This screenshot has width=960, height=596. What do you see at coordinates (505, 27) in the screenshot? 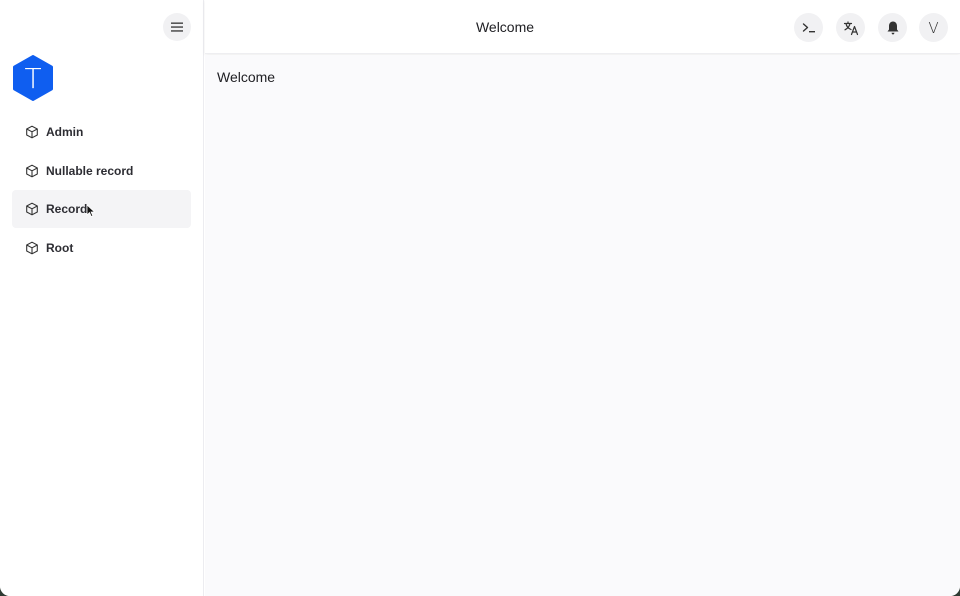
I see `page-title: Welcome` at bounding box center [505, 27].